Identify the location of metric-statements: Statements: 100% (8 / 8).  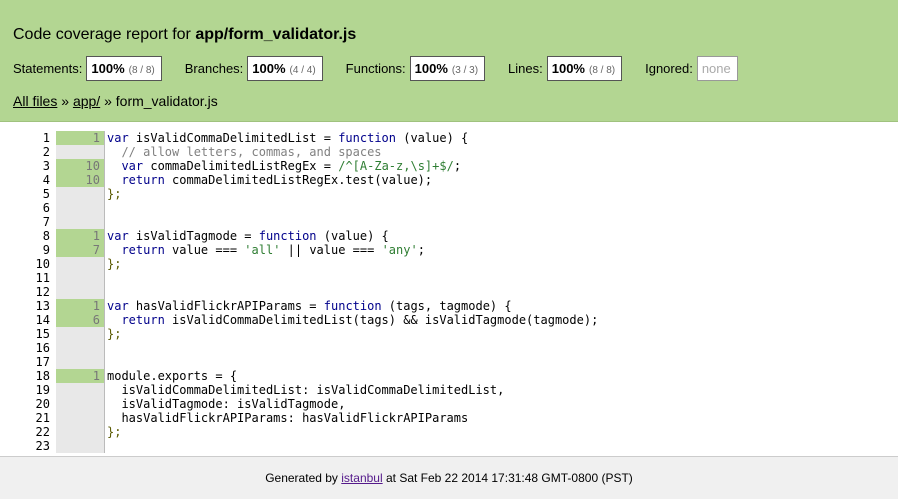
(87, 68).